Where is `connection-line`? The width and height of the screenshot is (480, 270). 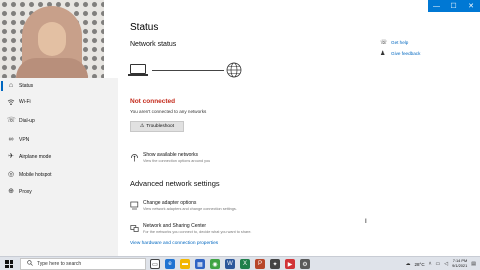
connection-line is located at coordinates (188, 70).